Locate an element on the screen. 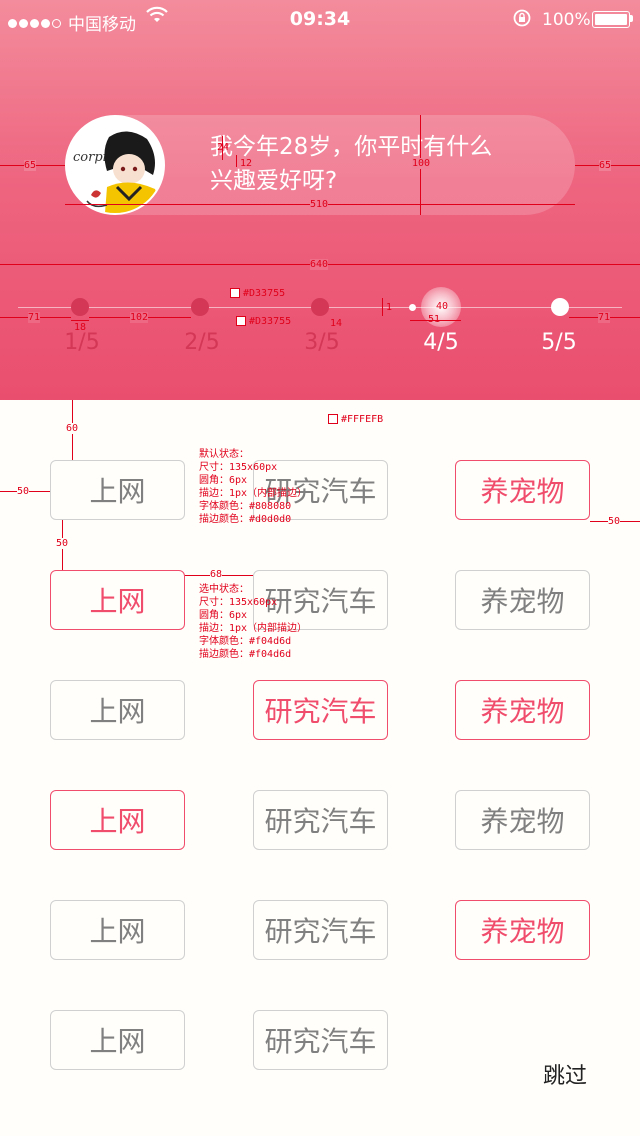  battery-icon is located at coordinates (611, 19).